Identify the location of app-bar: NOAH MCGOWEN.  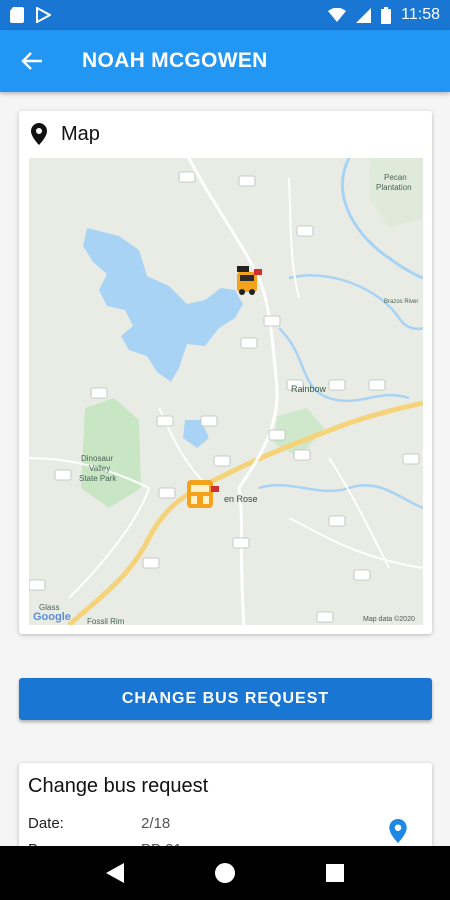
(225, 61).